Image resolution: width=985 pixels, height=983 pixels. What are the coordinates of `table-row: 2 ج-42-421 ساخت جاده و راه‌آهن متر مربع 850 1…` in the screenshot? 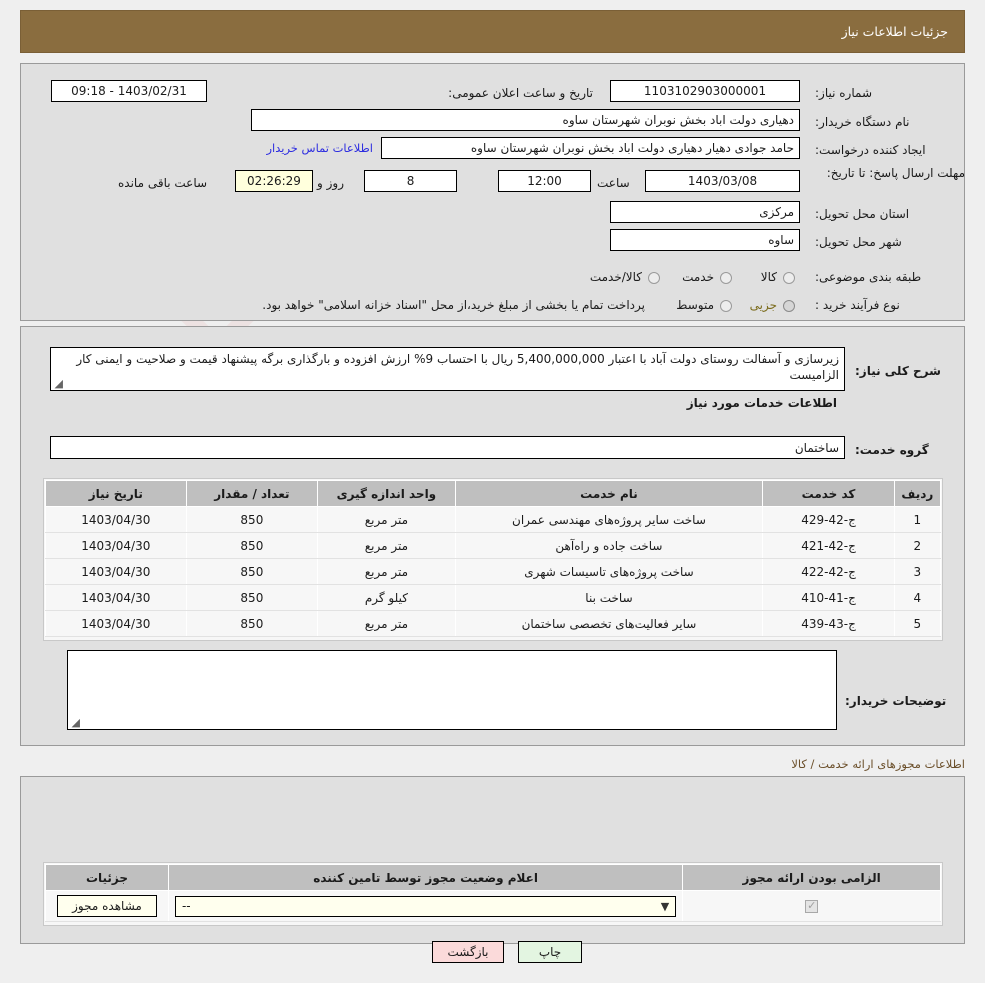 It's located at (493, 545).